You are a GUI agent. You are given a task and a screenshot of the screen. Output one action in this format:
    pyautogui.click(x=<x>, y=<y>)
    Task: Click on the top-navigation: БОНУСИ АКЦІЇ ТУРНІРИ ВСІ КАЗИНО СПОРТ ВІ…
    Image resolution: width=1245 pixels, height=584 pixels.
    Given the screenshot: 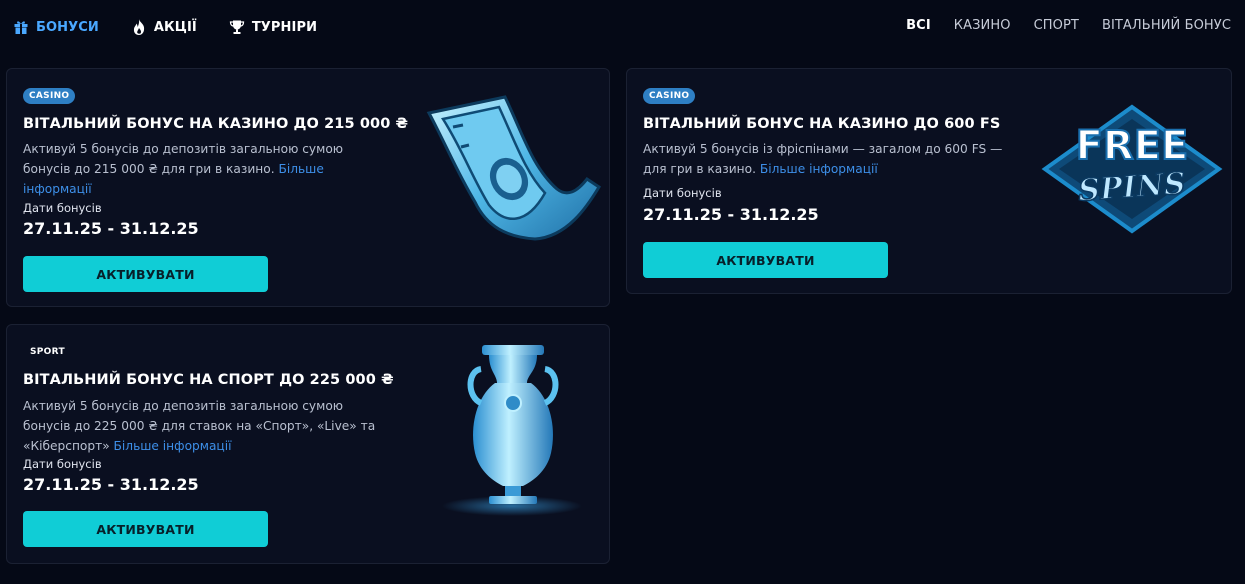 What is the action you would take?
    pyautogui.click(x=622, y=28)
    